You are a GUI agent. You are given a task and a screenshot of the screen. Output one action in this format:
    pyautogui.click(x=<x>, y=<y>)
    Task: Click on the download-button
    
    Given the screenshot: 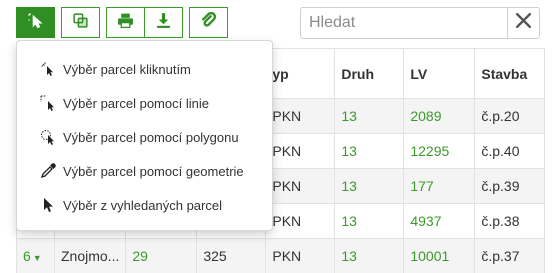 What is the action you would take?
    pyautogui.click(x=163, y=22)
    